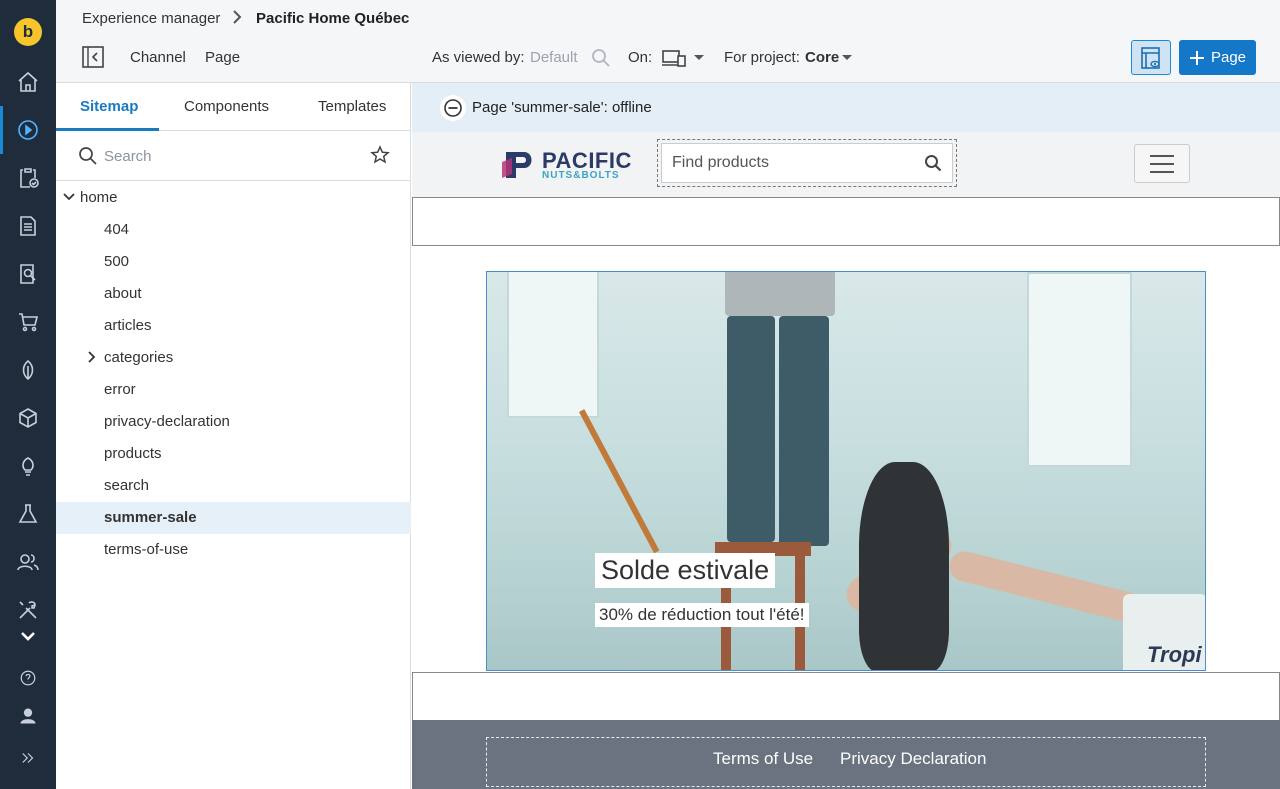 The image size is (1280, 789). I want to click on pacific-logo-icon, so click(517, 165).